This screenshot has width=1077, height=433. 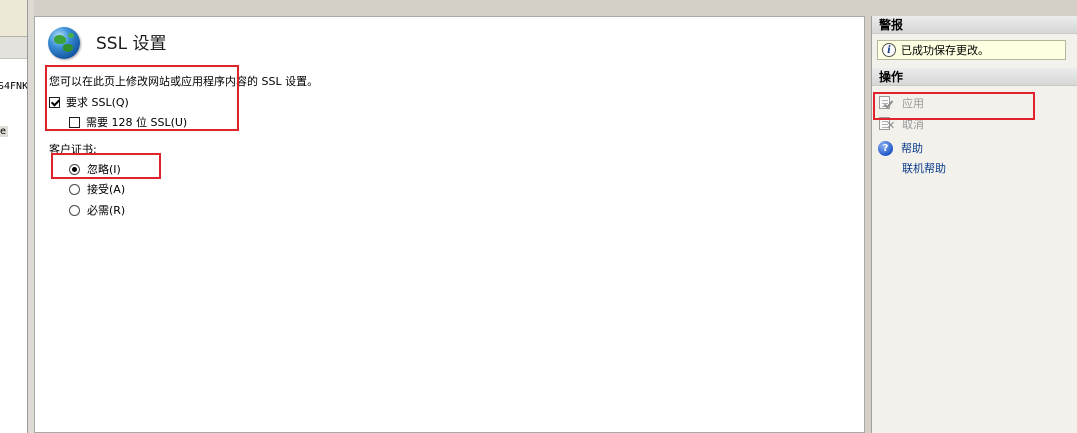 I want to click on globe-icon, so click(x=64, y=43).